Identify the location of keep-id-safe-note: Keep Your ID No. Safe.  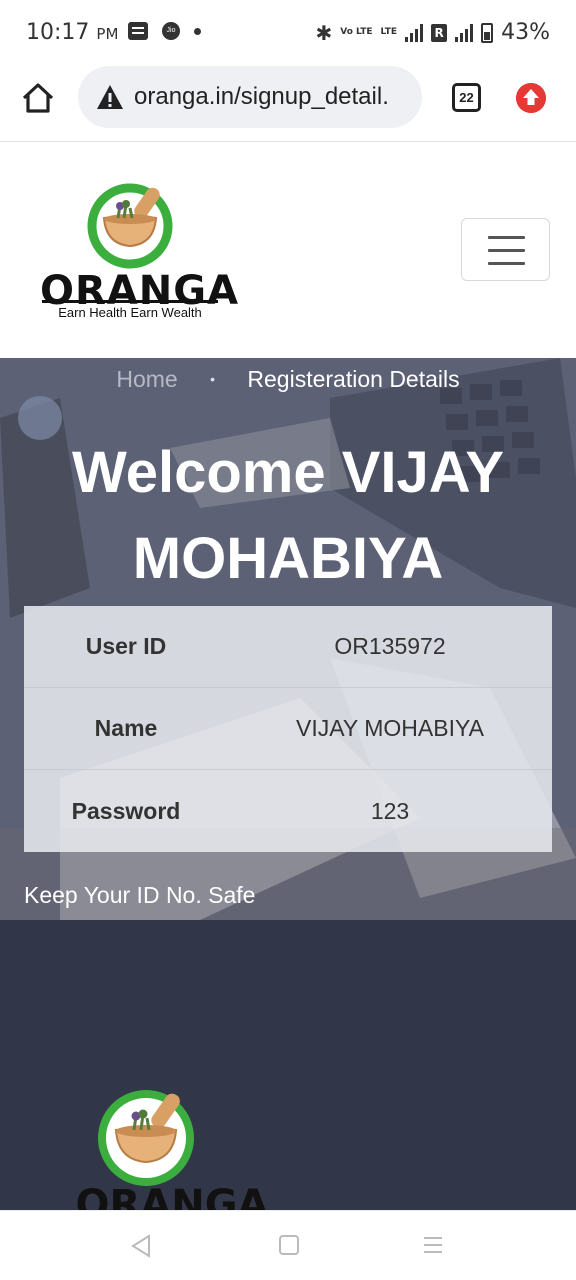
(140, 895).